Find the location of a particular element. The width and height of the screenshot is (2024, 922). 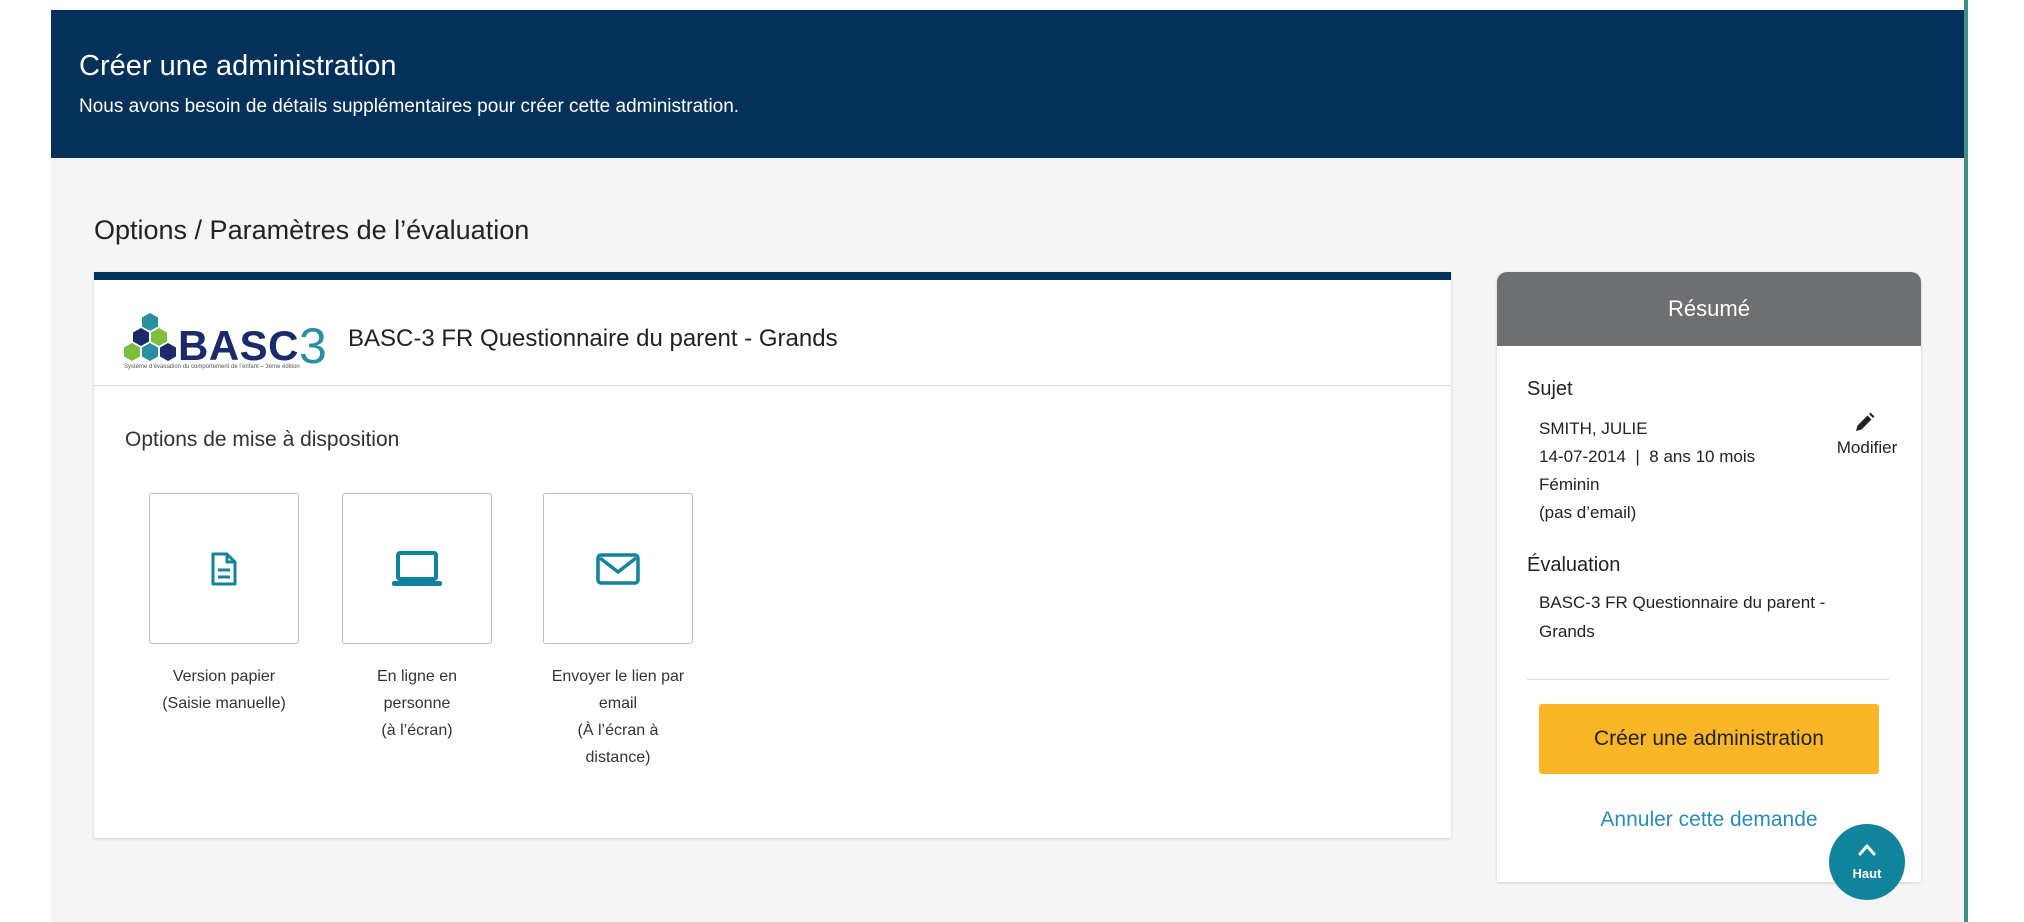

edit-subject-label: Modifier is located at coordinates (1867, 447).